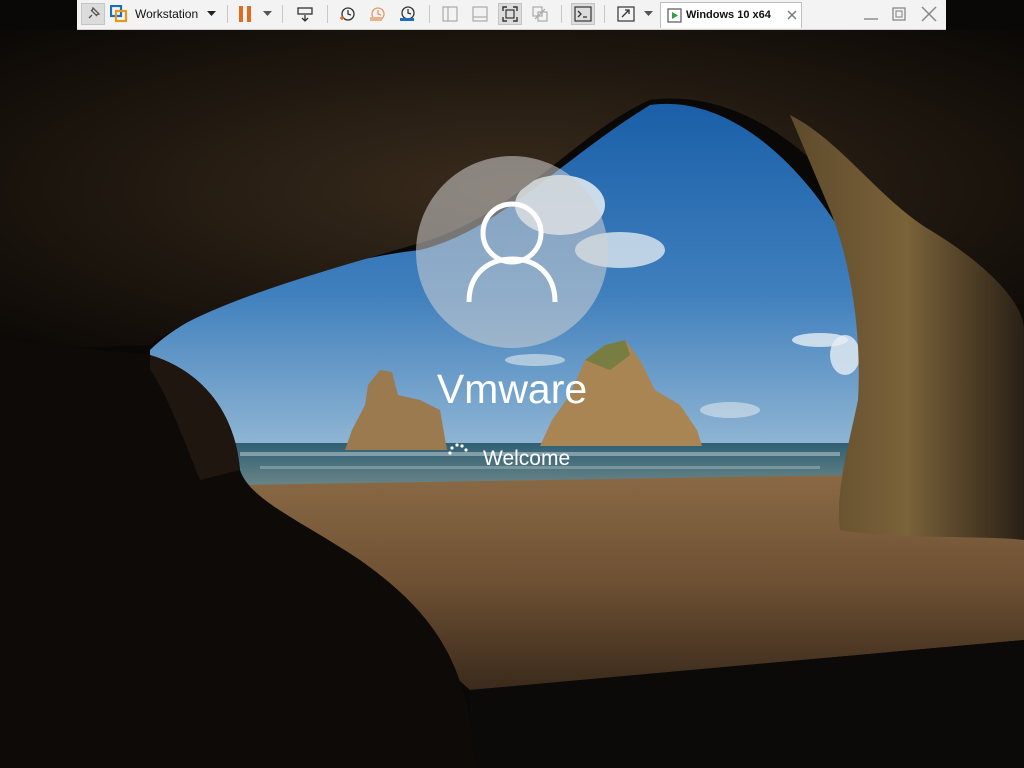 Image resolution: width=1024 pixels, height=768 pixels. I want to click on snapshot-manager-icon, so click(407, 13).